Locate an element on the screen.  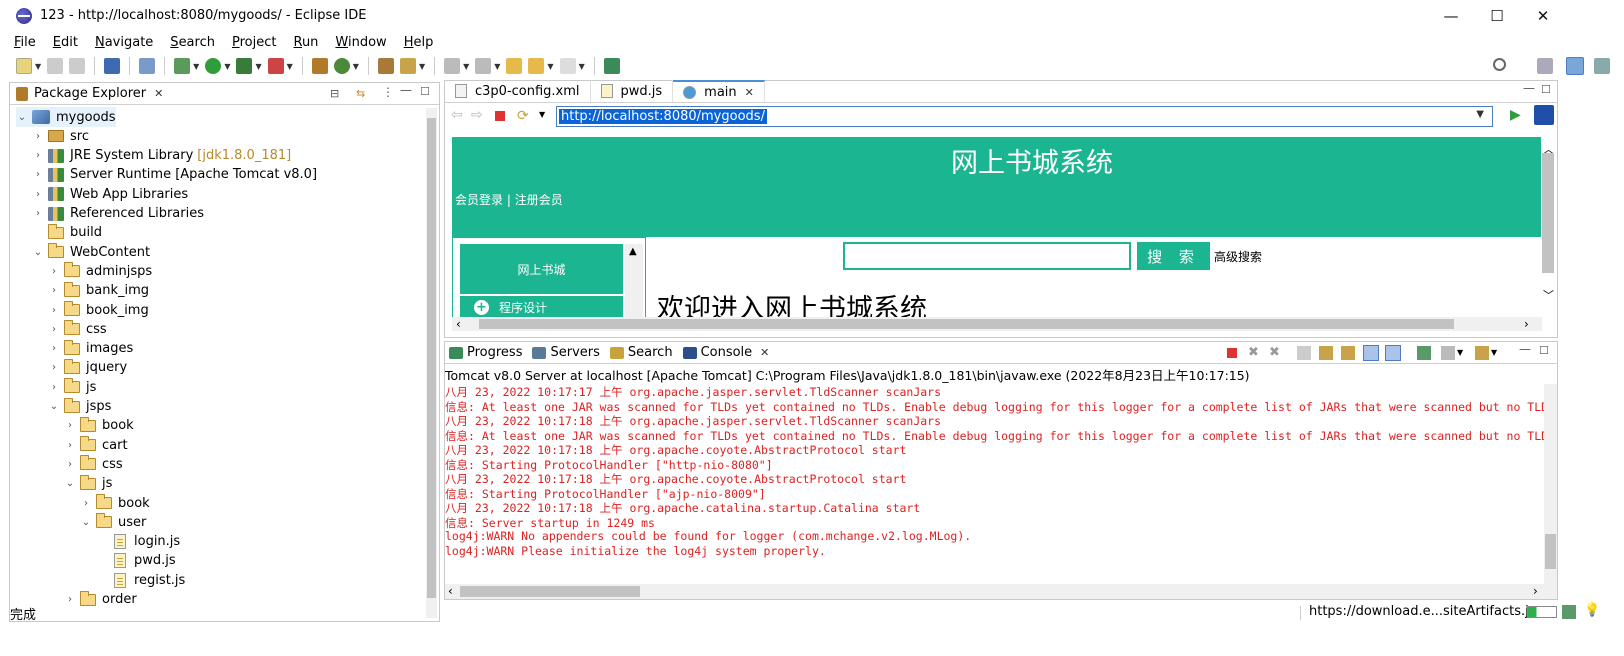
menu-run: Run is located at coordinates (305, 42).